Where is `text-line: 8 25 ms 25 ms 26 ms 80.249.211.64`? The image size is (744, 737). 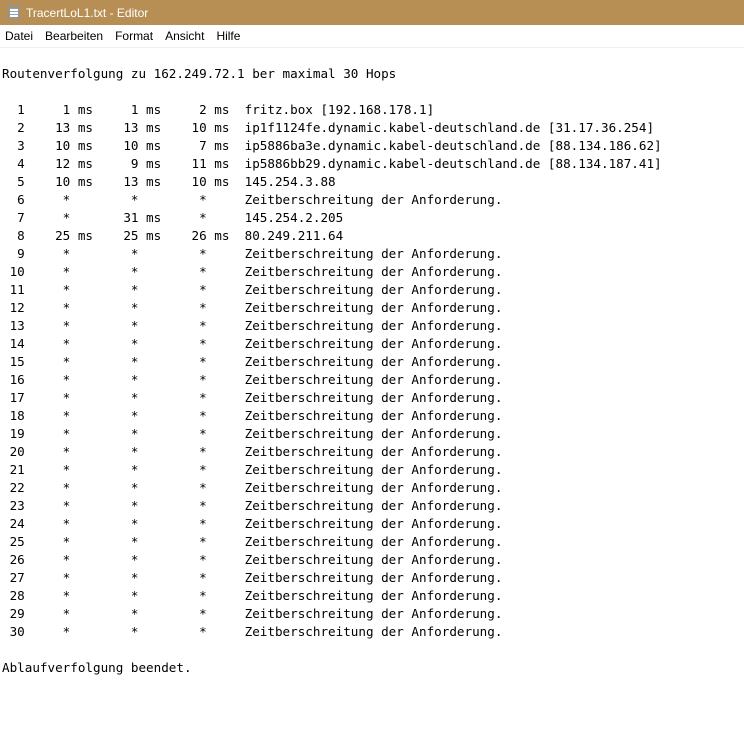 text-line: 8 25 ms 25 ms 26 ms 80.249.211.64 is located at coordinates (173, 235).